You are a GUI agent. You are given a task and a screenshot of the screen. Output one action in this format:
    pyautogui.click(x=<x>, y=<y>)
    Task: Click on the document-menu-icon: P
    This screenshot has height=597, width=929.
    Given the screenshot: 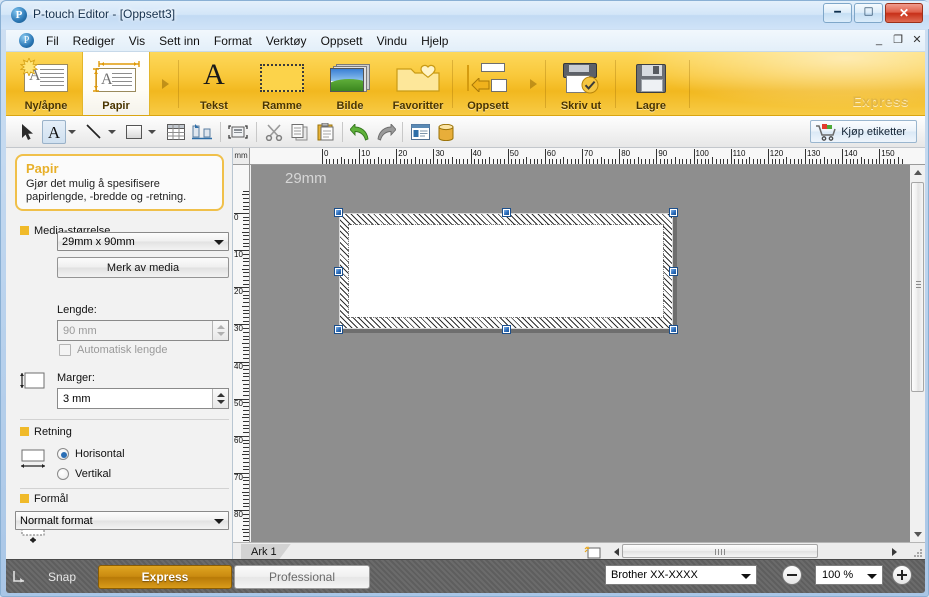 What is the action you would take?
    pyautogui.click(x=26, y=40)
    